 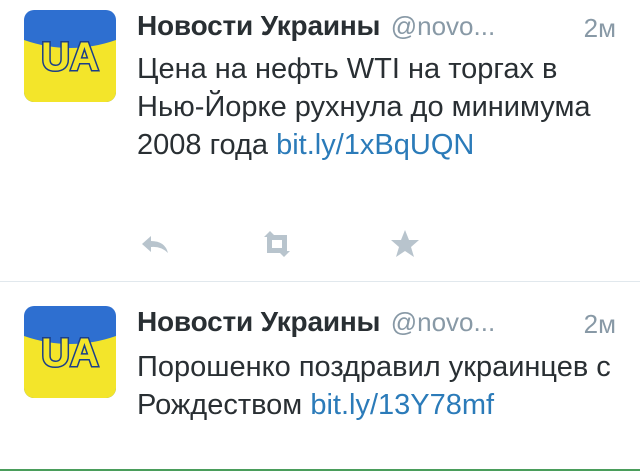 I want to click on tweet-actions, so click(x=287, y=244).